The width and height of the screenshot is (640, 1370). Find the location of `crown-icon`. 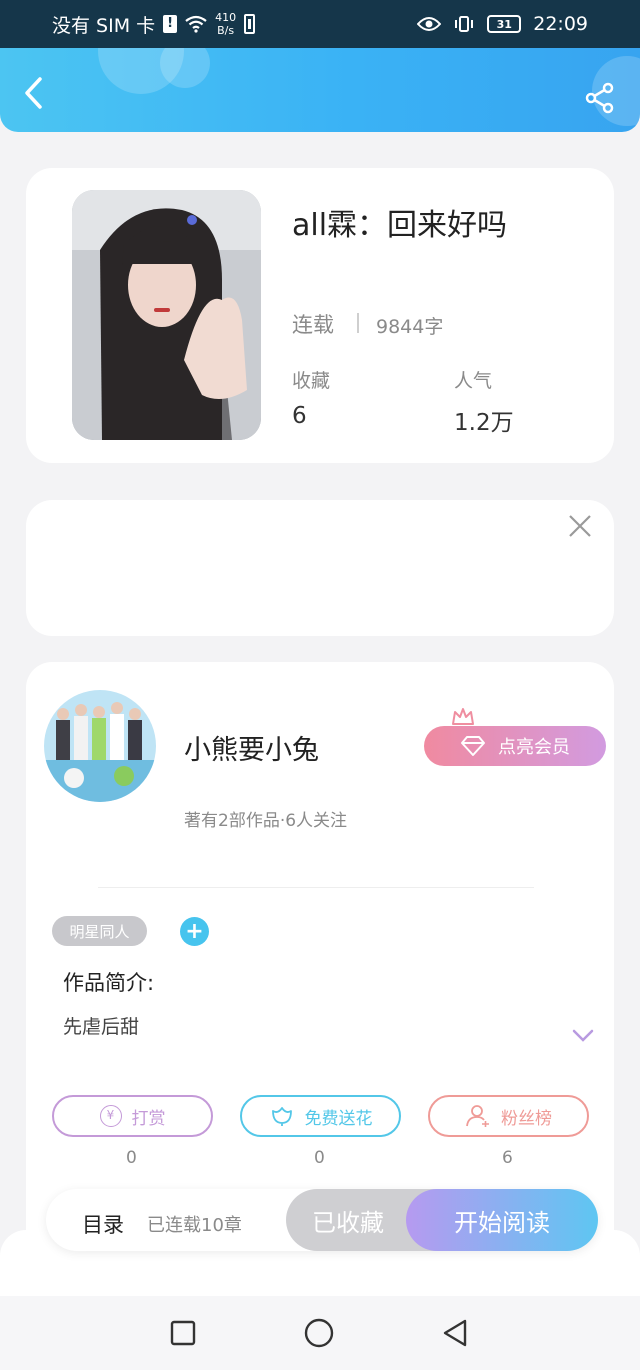

crown-icon is located at coordinates (463, 716).